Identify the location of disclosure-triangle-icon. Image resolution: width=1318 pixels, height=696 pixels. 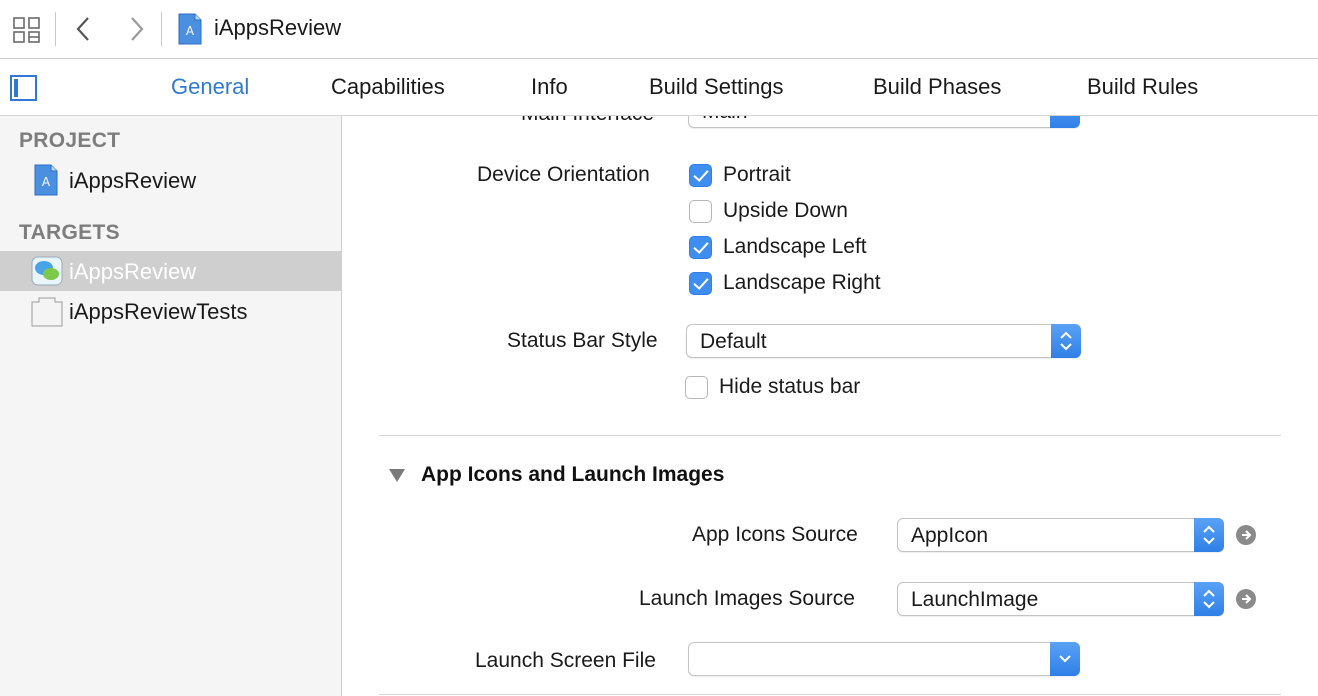
(397, 475).